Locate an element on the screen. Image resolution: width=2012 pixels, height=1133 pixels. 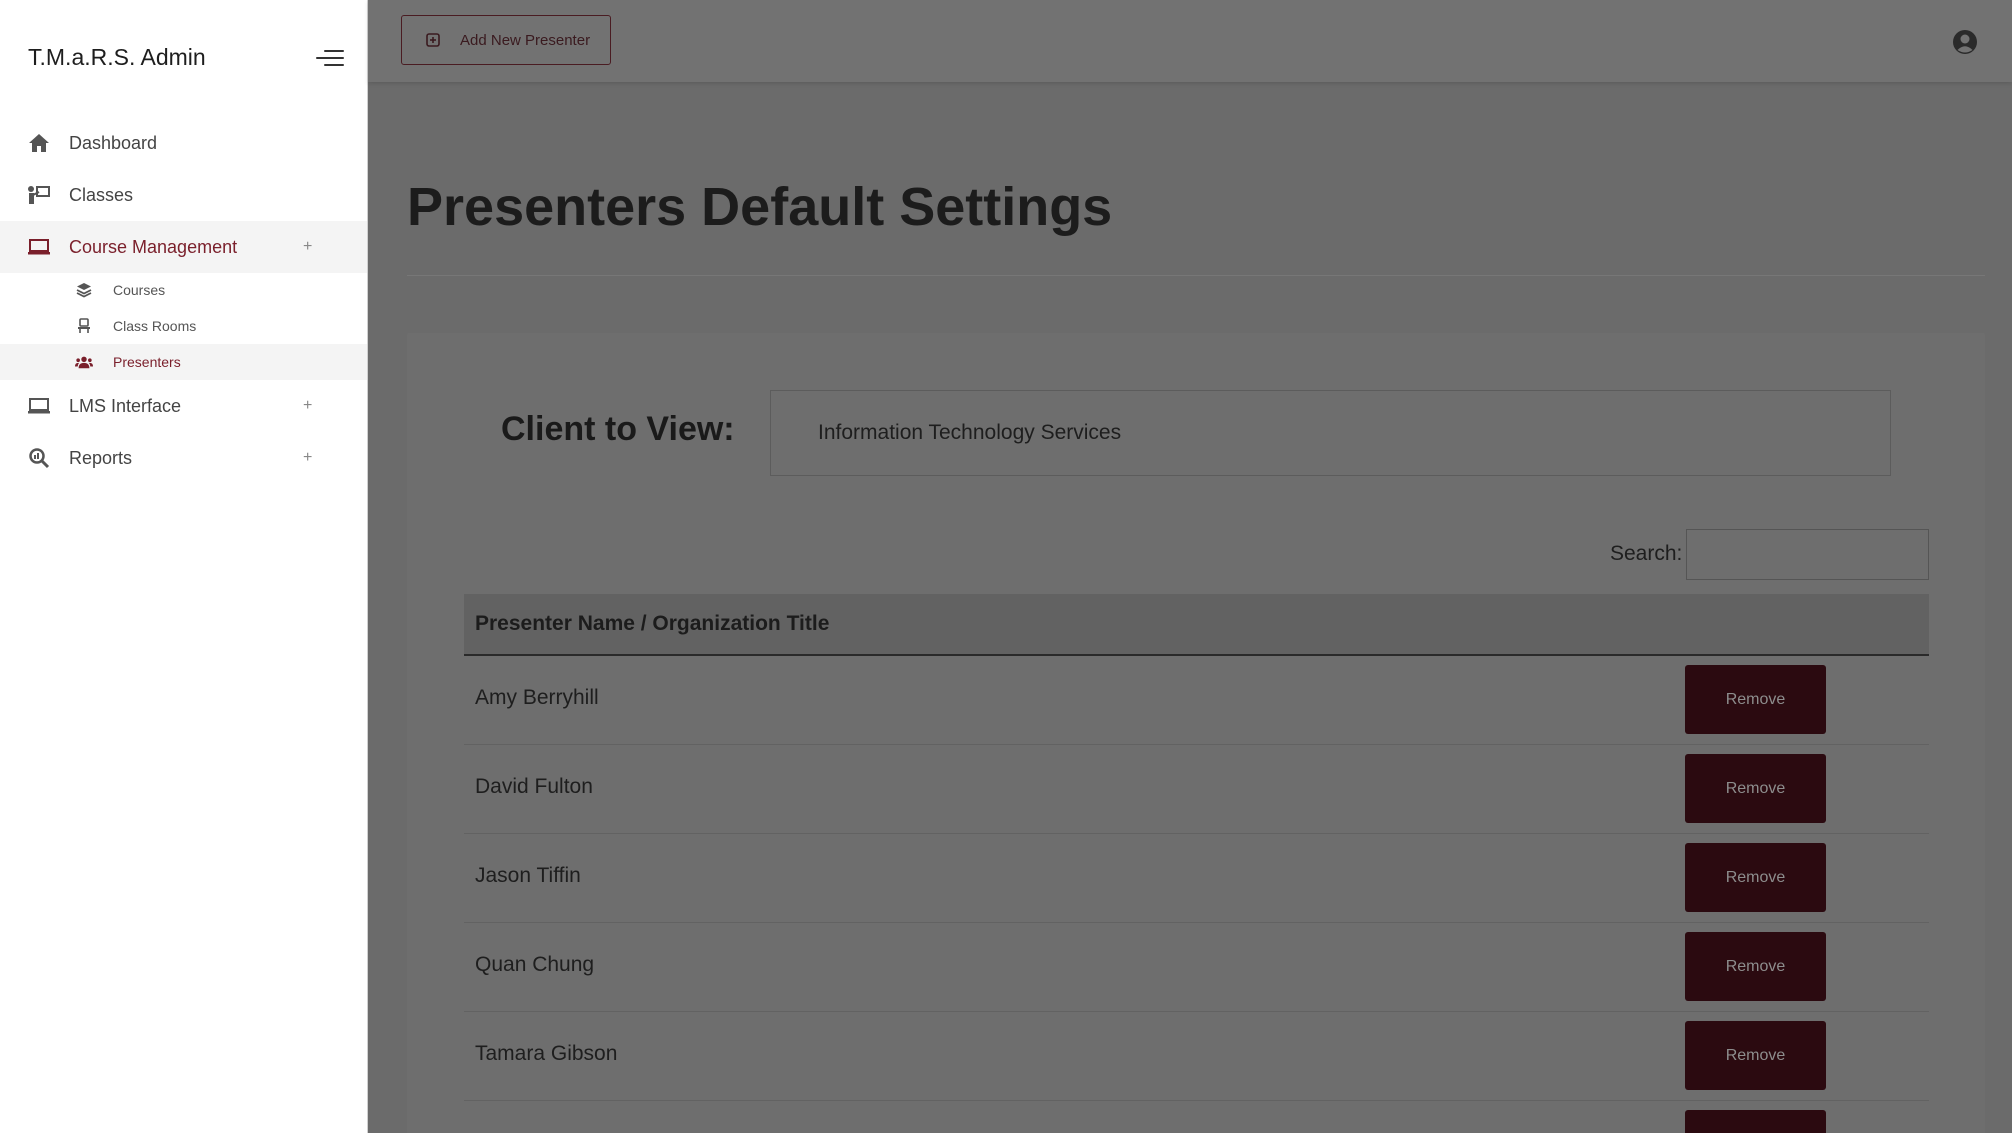
sidebar-item-label: Dashboard is located at coordinates (113, 142).